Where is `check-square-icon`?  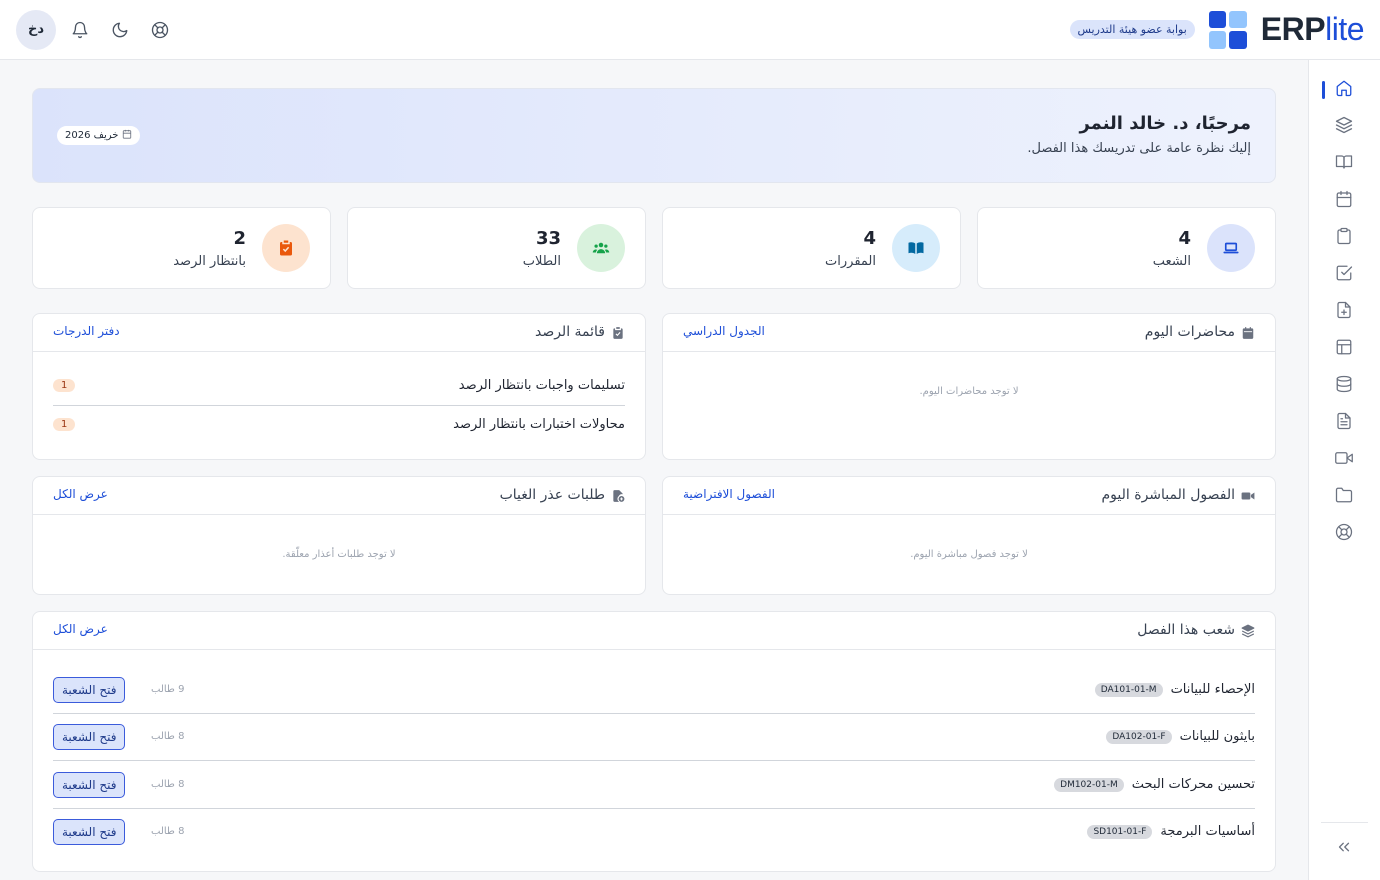 check-square-icon is located at coordinates (1344, 275).